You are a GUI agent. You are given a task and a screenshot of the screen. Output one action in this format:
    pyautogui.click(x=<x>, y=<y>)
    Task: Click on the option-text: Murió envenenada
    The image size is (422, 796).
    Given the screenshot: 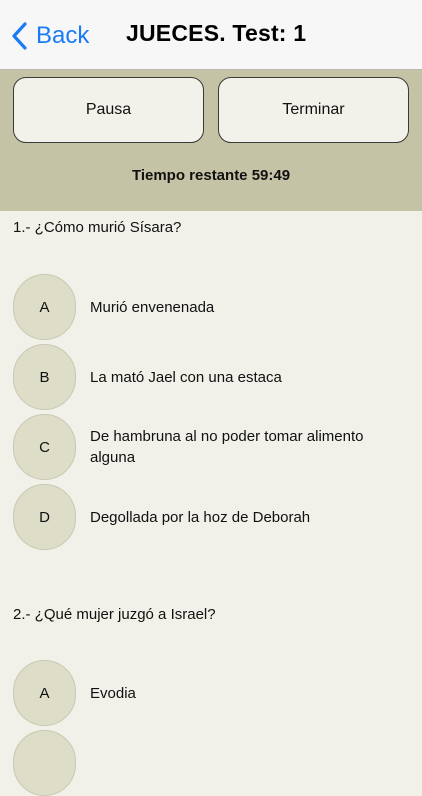 What is the action you would take?
    pyautogui.click(x=152, y=307)
    